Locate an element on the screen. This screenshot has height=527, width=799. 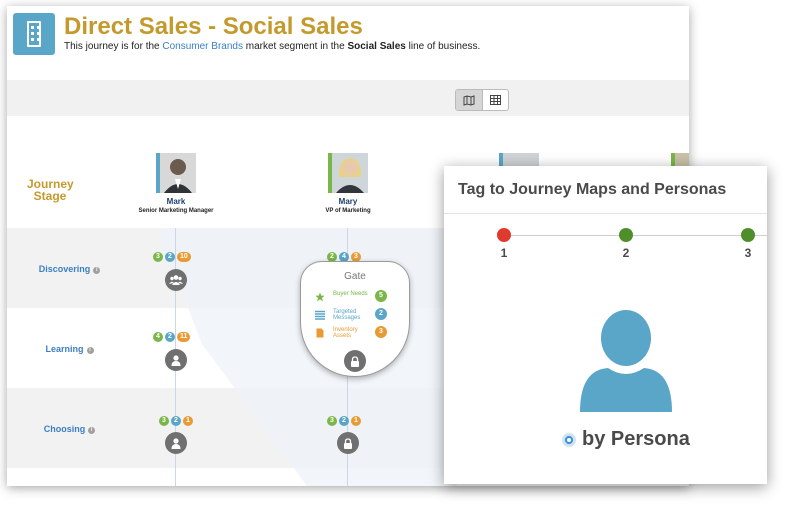
stage-label-choosing: Choosing i is located at coordinates (69, 429).